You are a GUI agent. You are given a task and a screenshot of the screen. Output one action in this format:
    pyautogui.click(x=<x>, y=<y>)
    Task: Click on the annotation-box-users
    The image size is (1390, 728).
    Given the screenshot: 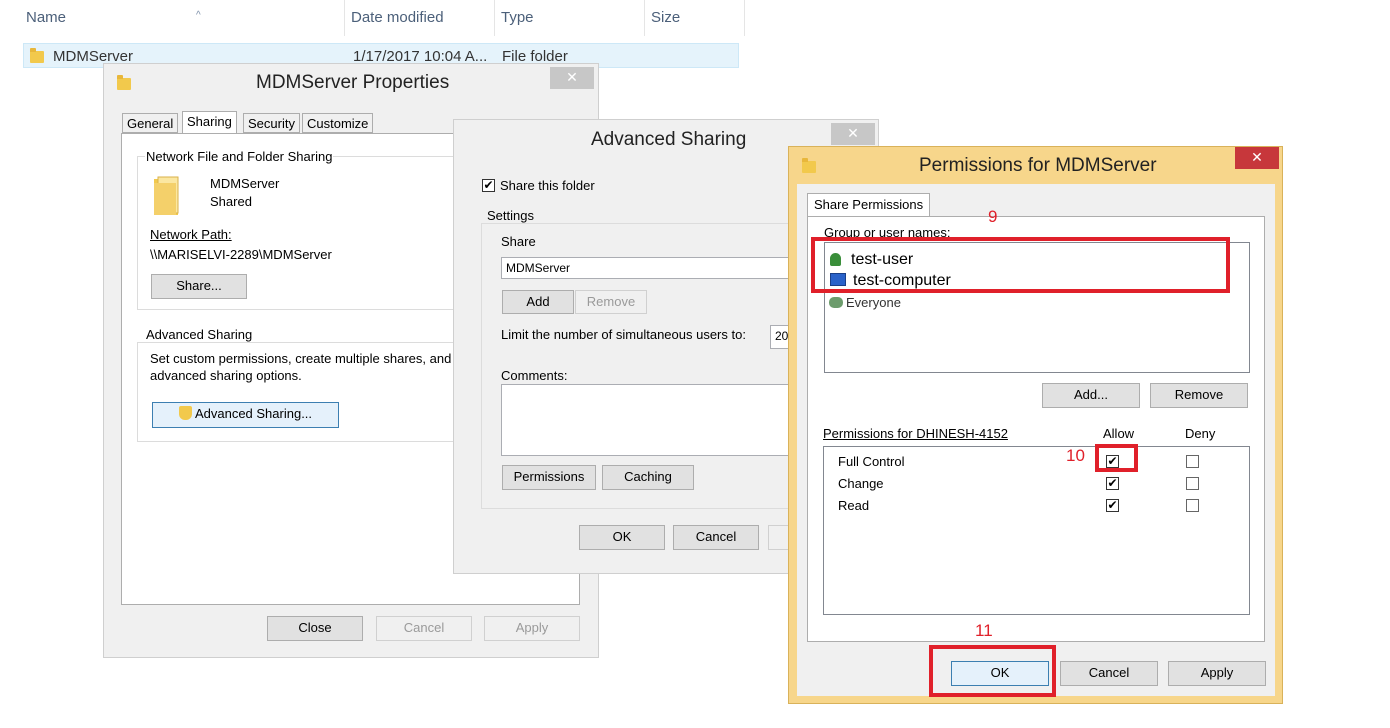 What is the action you would take?
    pyautogui.click(x=1020, y=265)
    